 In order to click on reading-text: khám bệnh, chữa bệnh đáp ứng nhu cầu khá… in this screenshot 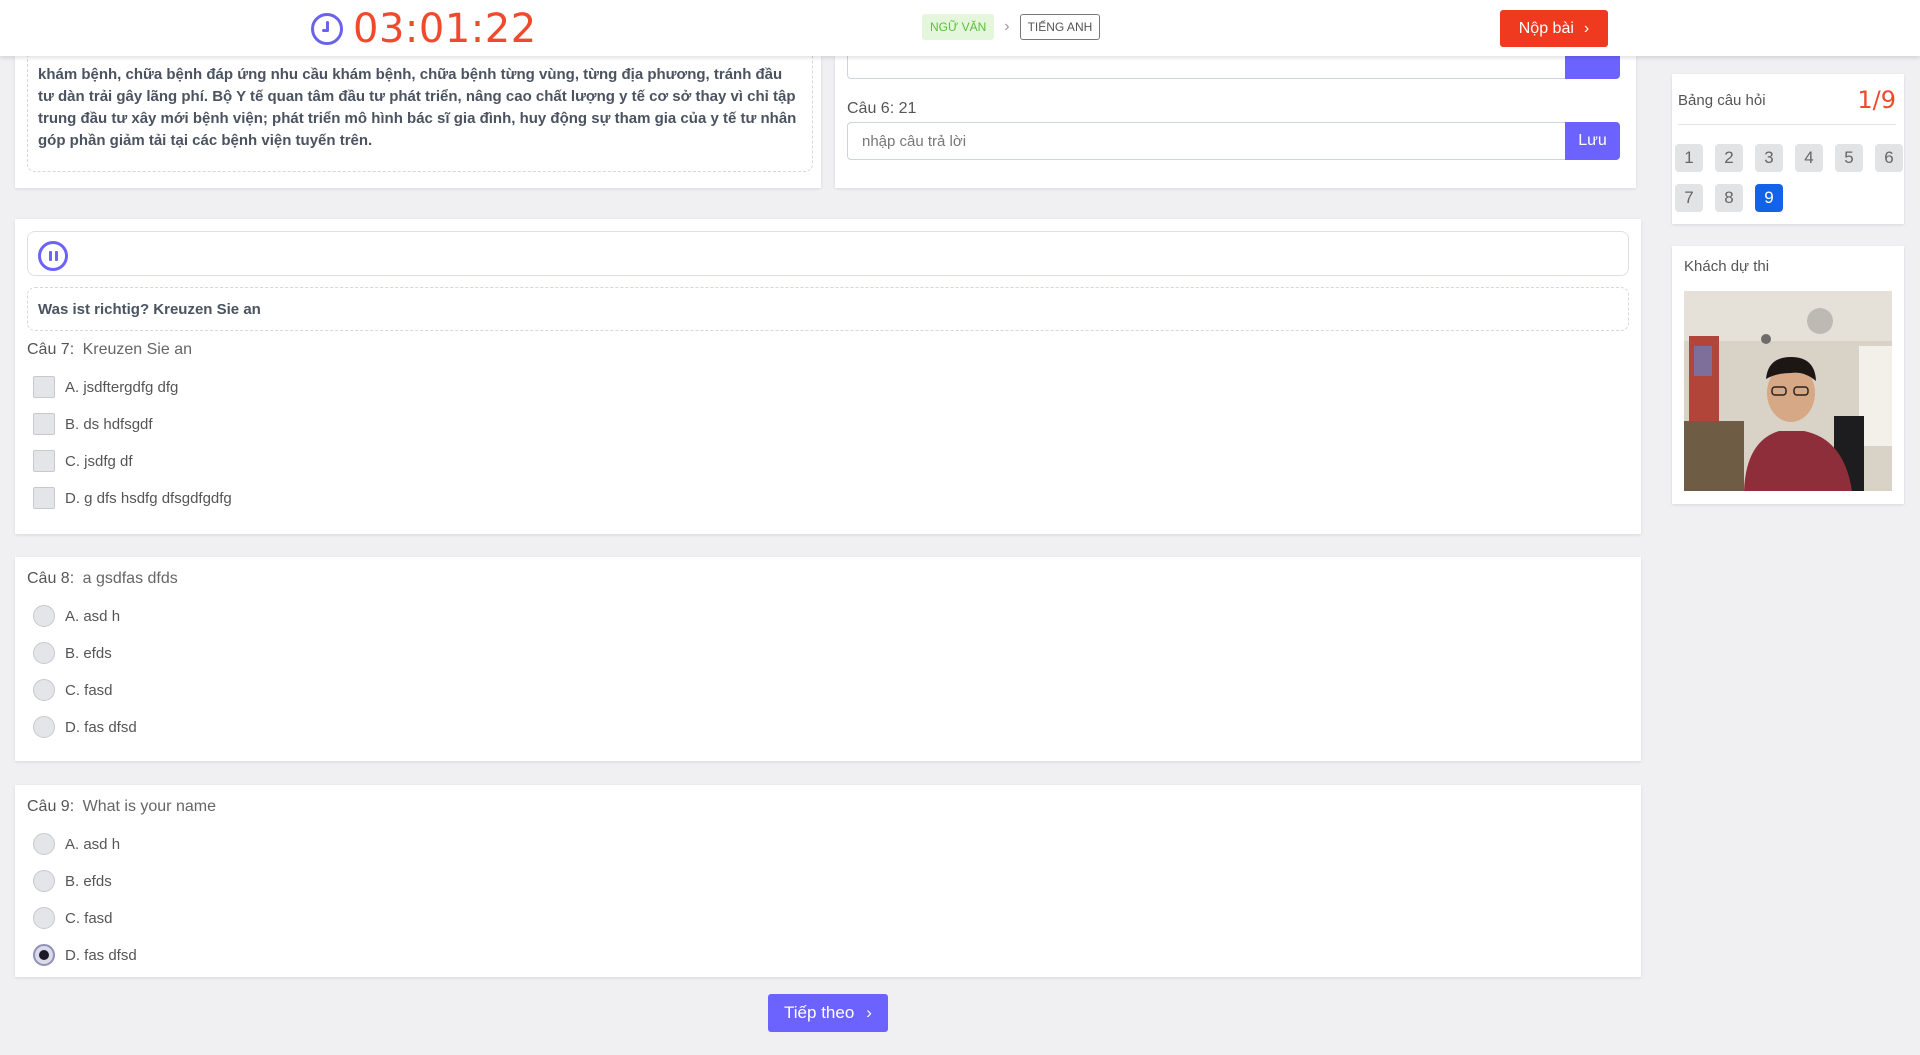, I will do `click(417, 107)`.